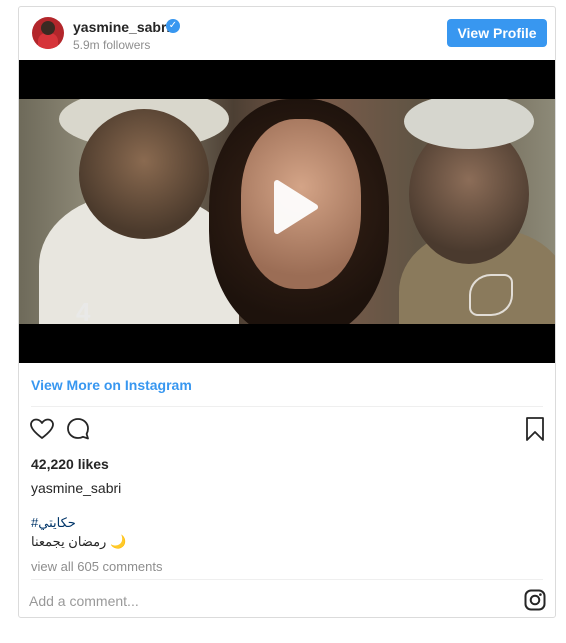 This screenshot has height=643, width=566. What do you see at coordinates (97, 566) in the screenshot?
I see `view-all-comments-link: view all 605 comments` at bounding box center [97, 566].